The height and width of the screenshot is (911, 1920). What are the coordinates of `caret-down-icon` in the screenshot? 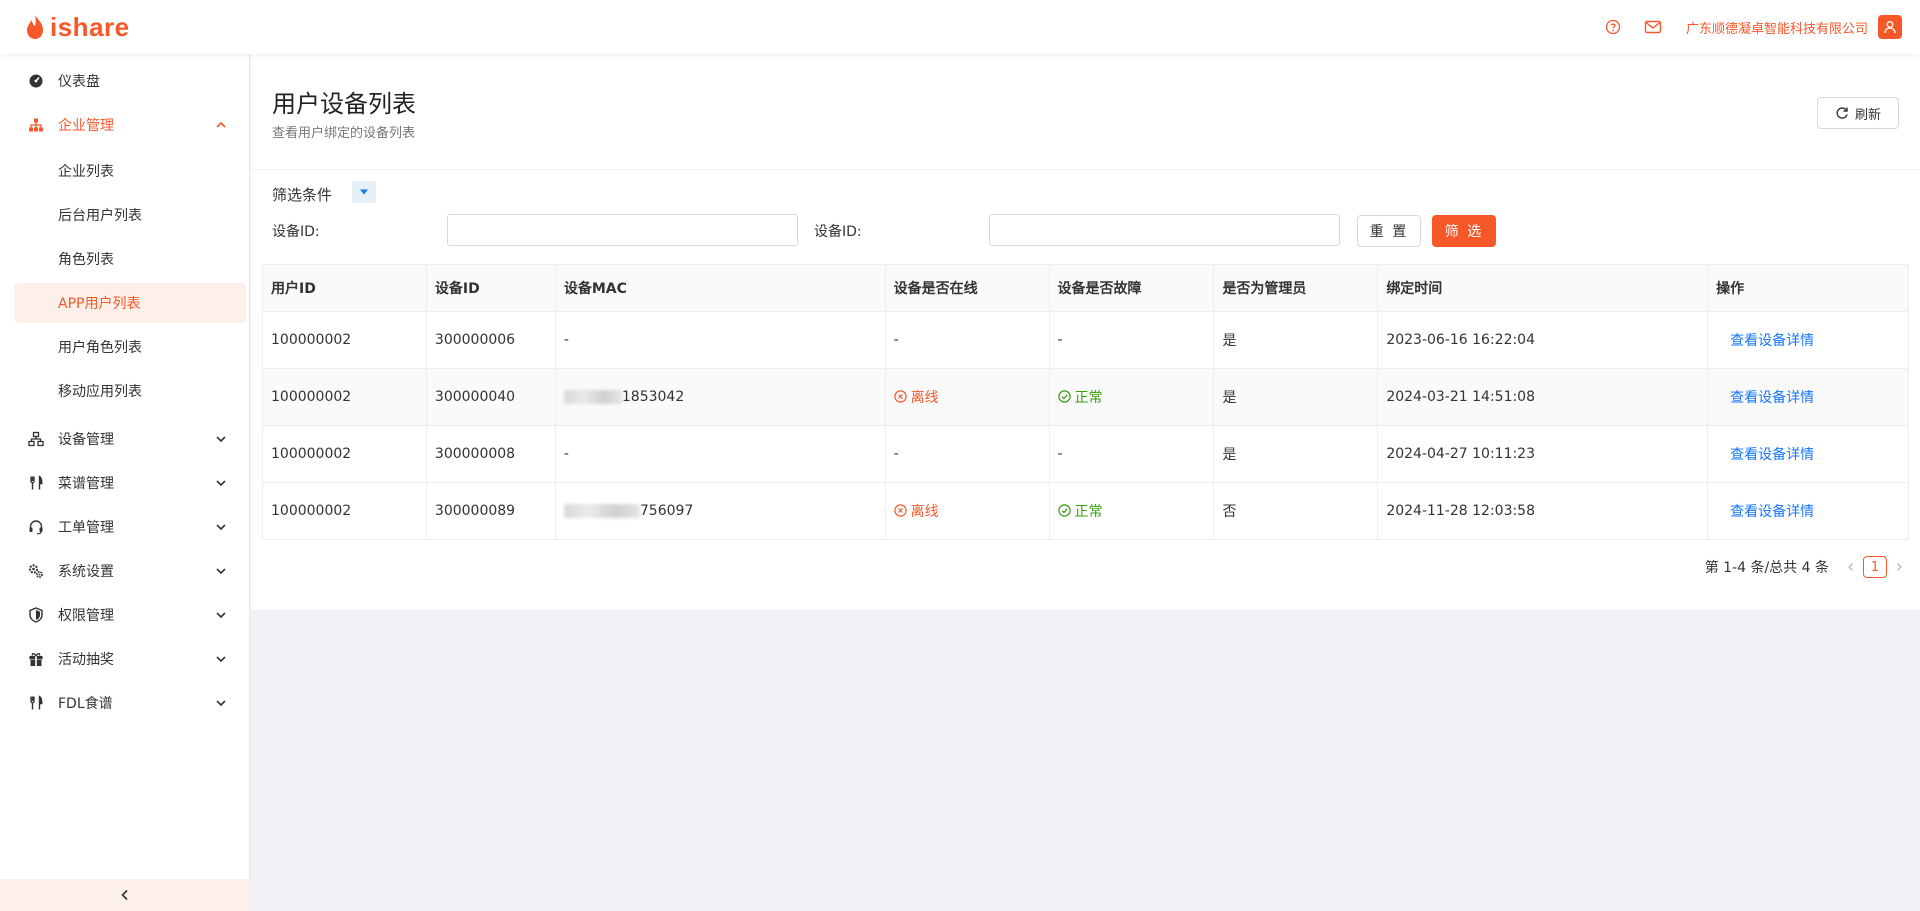 It's located at (364, 192).